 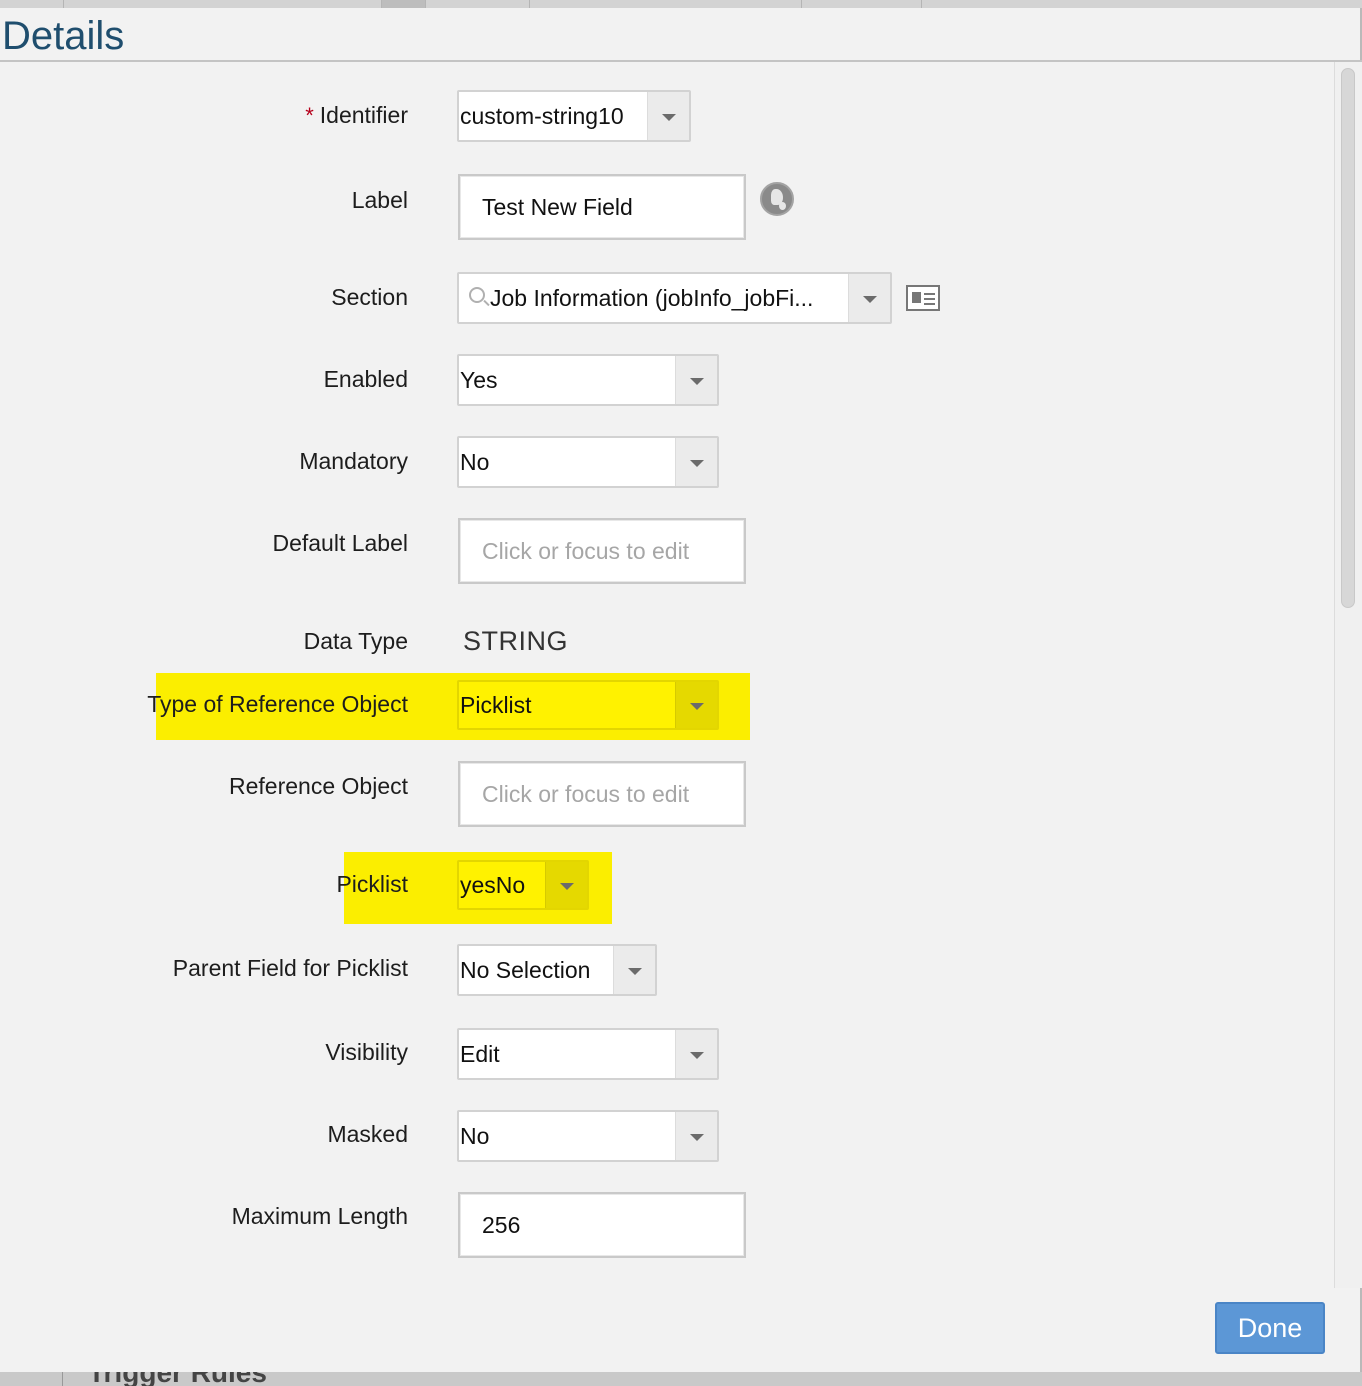 I want to click on masked-value: No, so click(x=475, y=1135).